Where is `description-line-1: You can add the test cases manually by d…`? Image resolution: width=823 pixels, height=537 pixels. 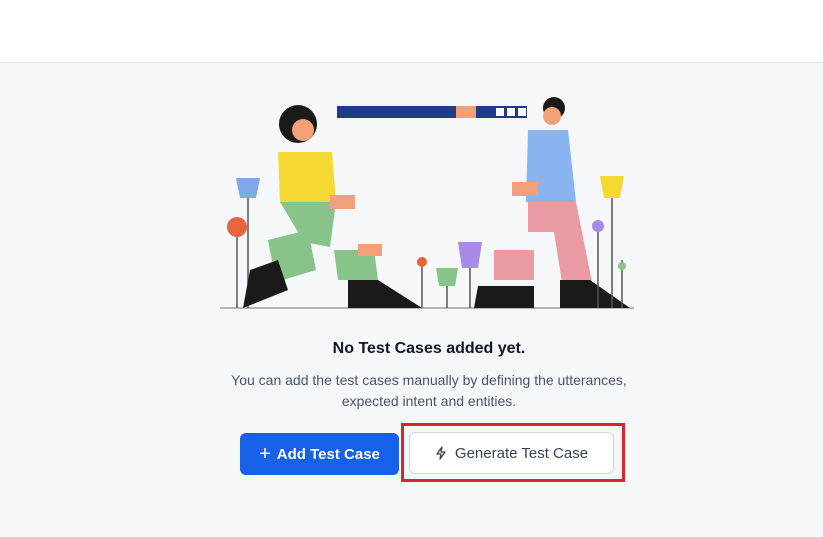
description-line-1: You can add the test cases manually by d… is located at coordinates (429, 380).